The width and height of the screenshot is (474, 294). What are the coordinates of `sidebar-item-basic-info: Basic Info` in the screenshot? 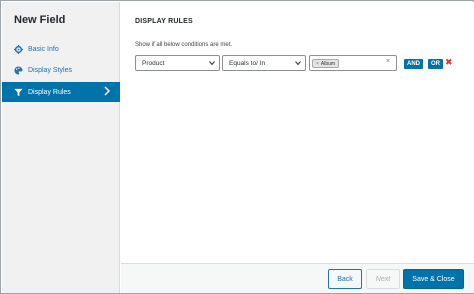 It's located at (61, 49).